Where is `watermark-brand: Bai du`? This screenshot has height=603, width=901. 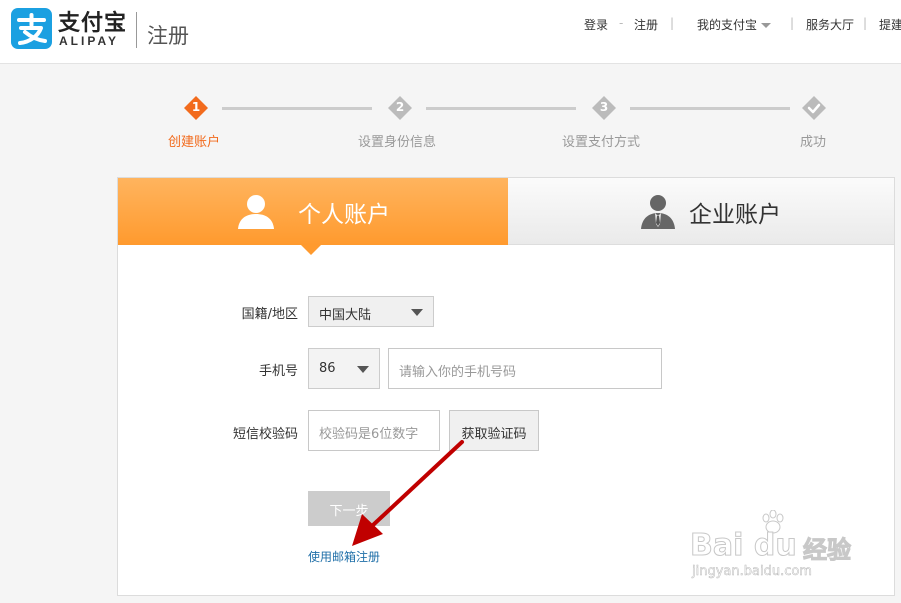
watermark-brand: Bai du is located at coordinates (744, 546).